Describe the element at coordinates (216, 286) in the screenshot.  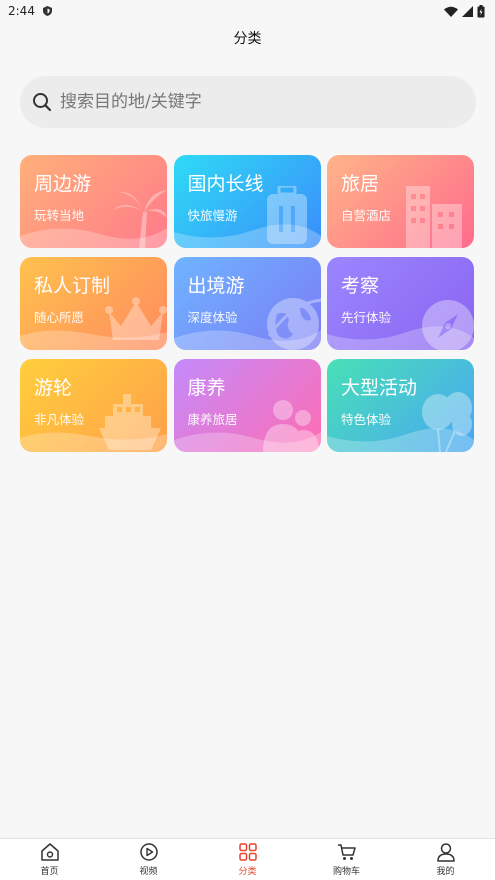
I see `category-title: 出境游` at that location.